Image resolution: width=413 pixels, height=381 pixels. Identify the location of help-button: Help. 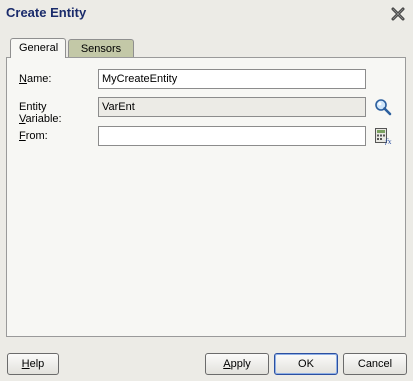
(33, 364).